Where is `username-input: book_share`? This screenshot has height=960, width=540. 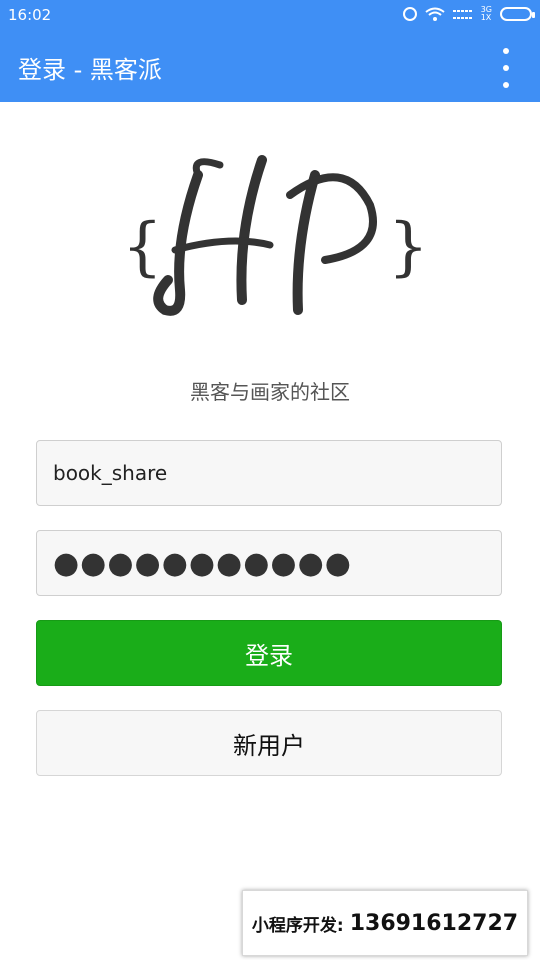
username-input: book_share is located at coordinates (269, 473).